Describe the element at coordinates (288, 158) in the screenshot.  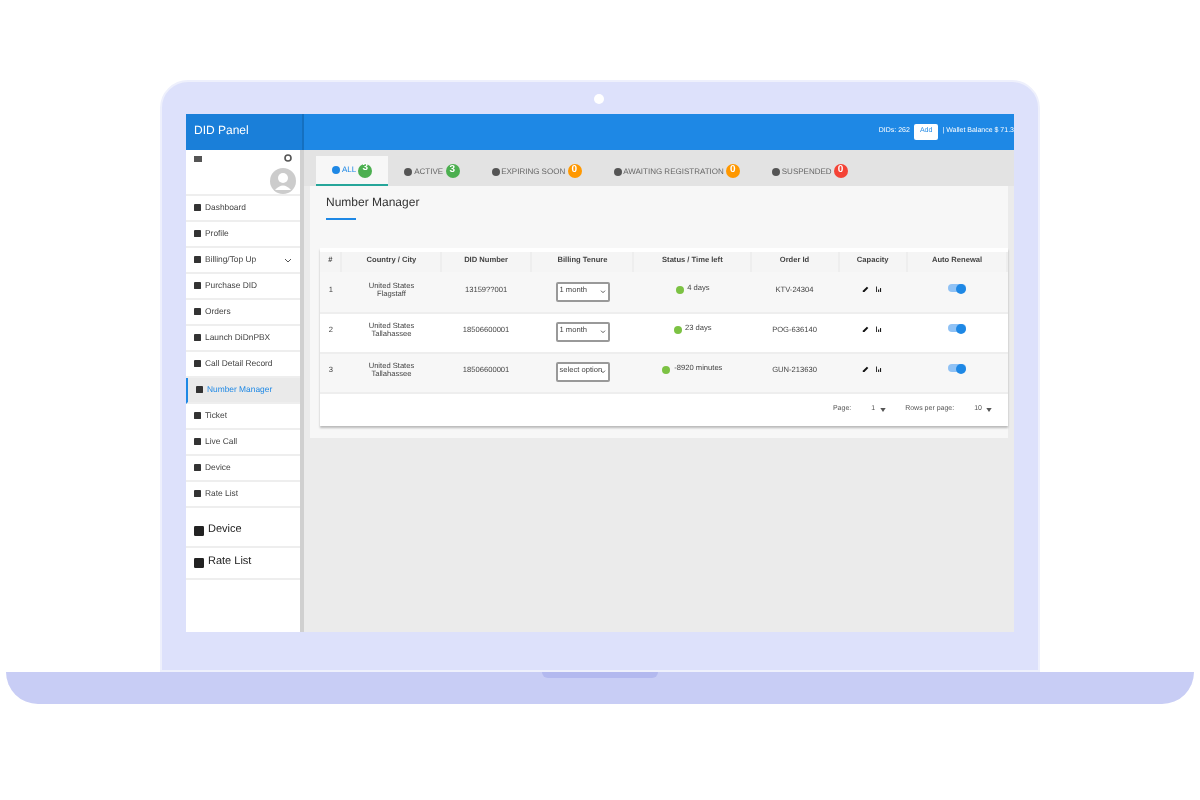
I see `gear-icon` at that location.